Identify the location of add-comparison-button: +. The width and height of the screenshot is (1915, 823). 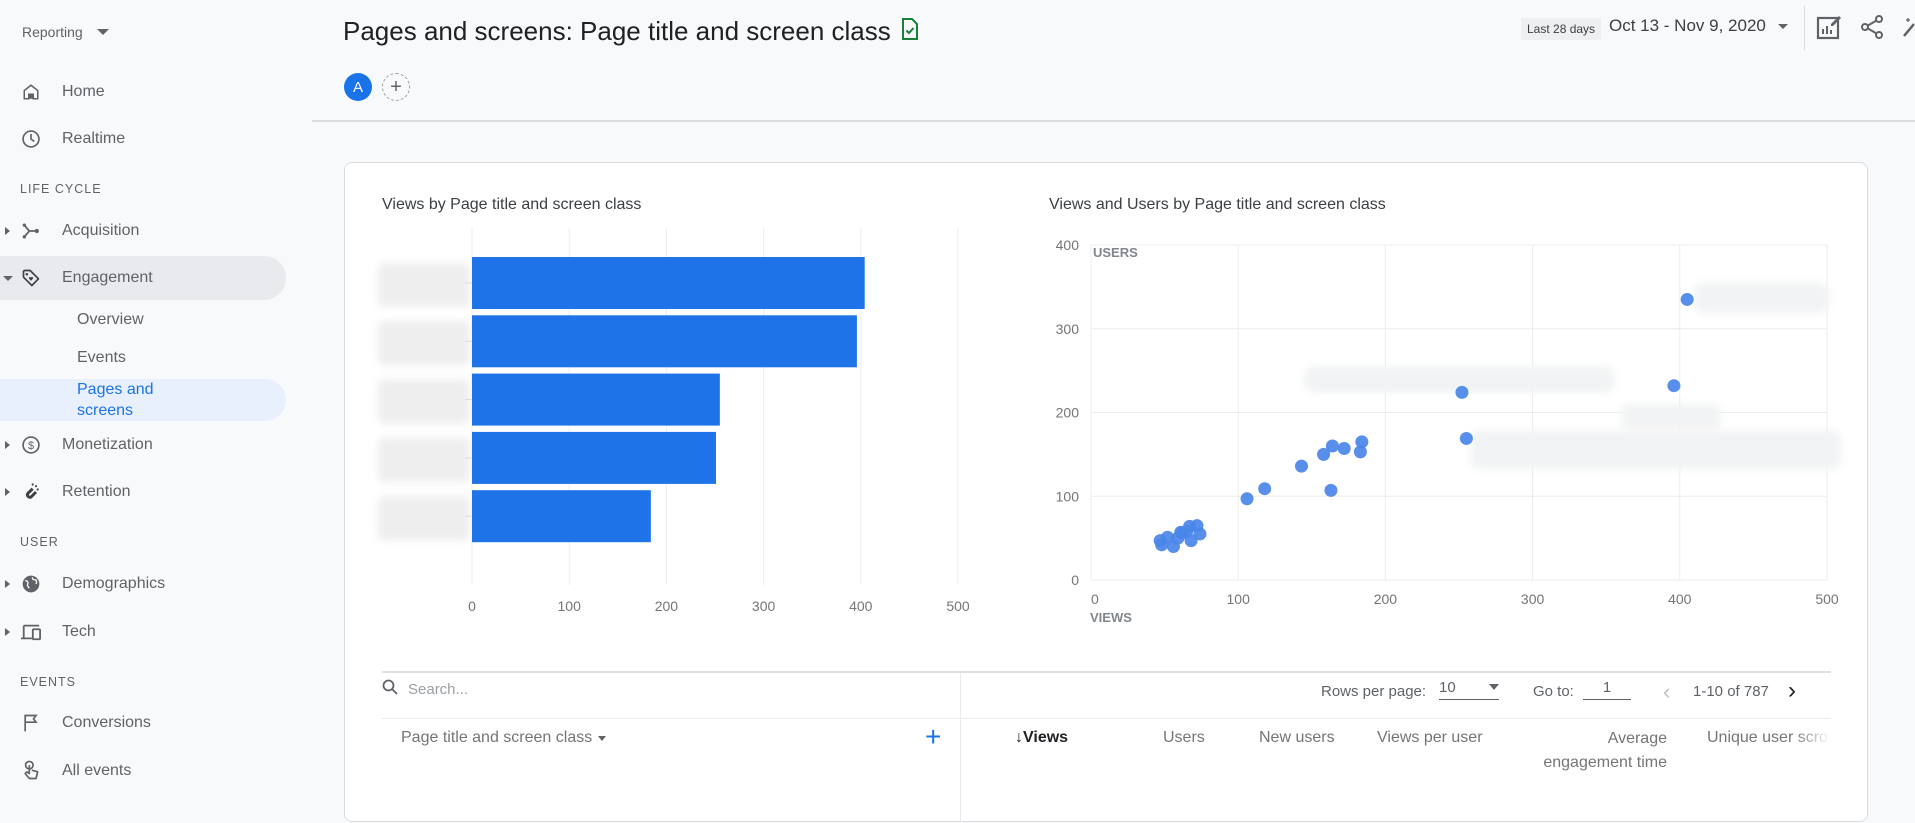
(396, 87).